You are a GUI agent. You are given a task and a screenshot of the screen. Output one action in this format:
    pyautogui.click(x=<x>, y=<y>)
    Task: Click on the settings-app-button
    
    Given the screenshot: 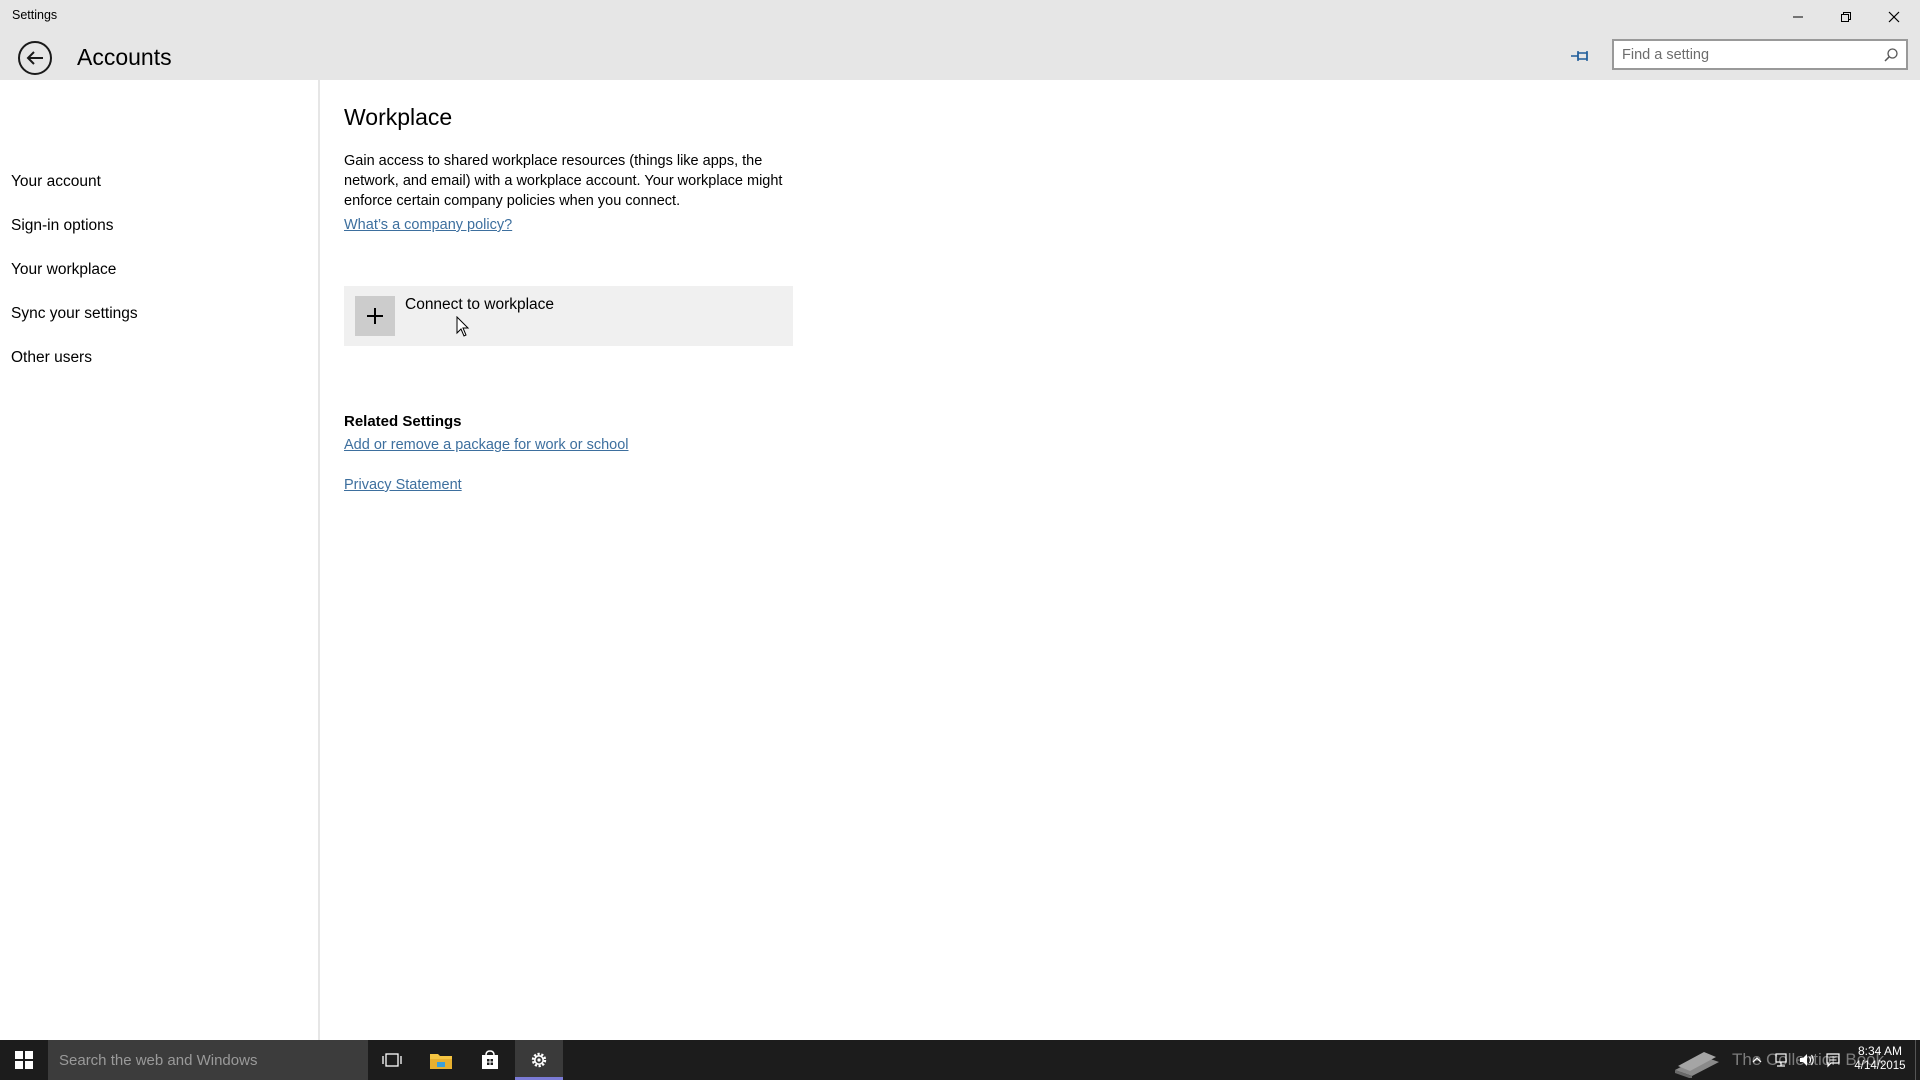 What is the action you would take?
    pyautogui.click(x=539, y=1060)
    